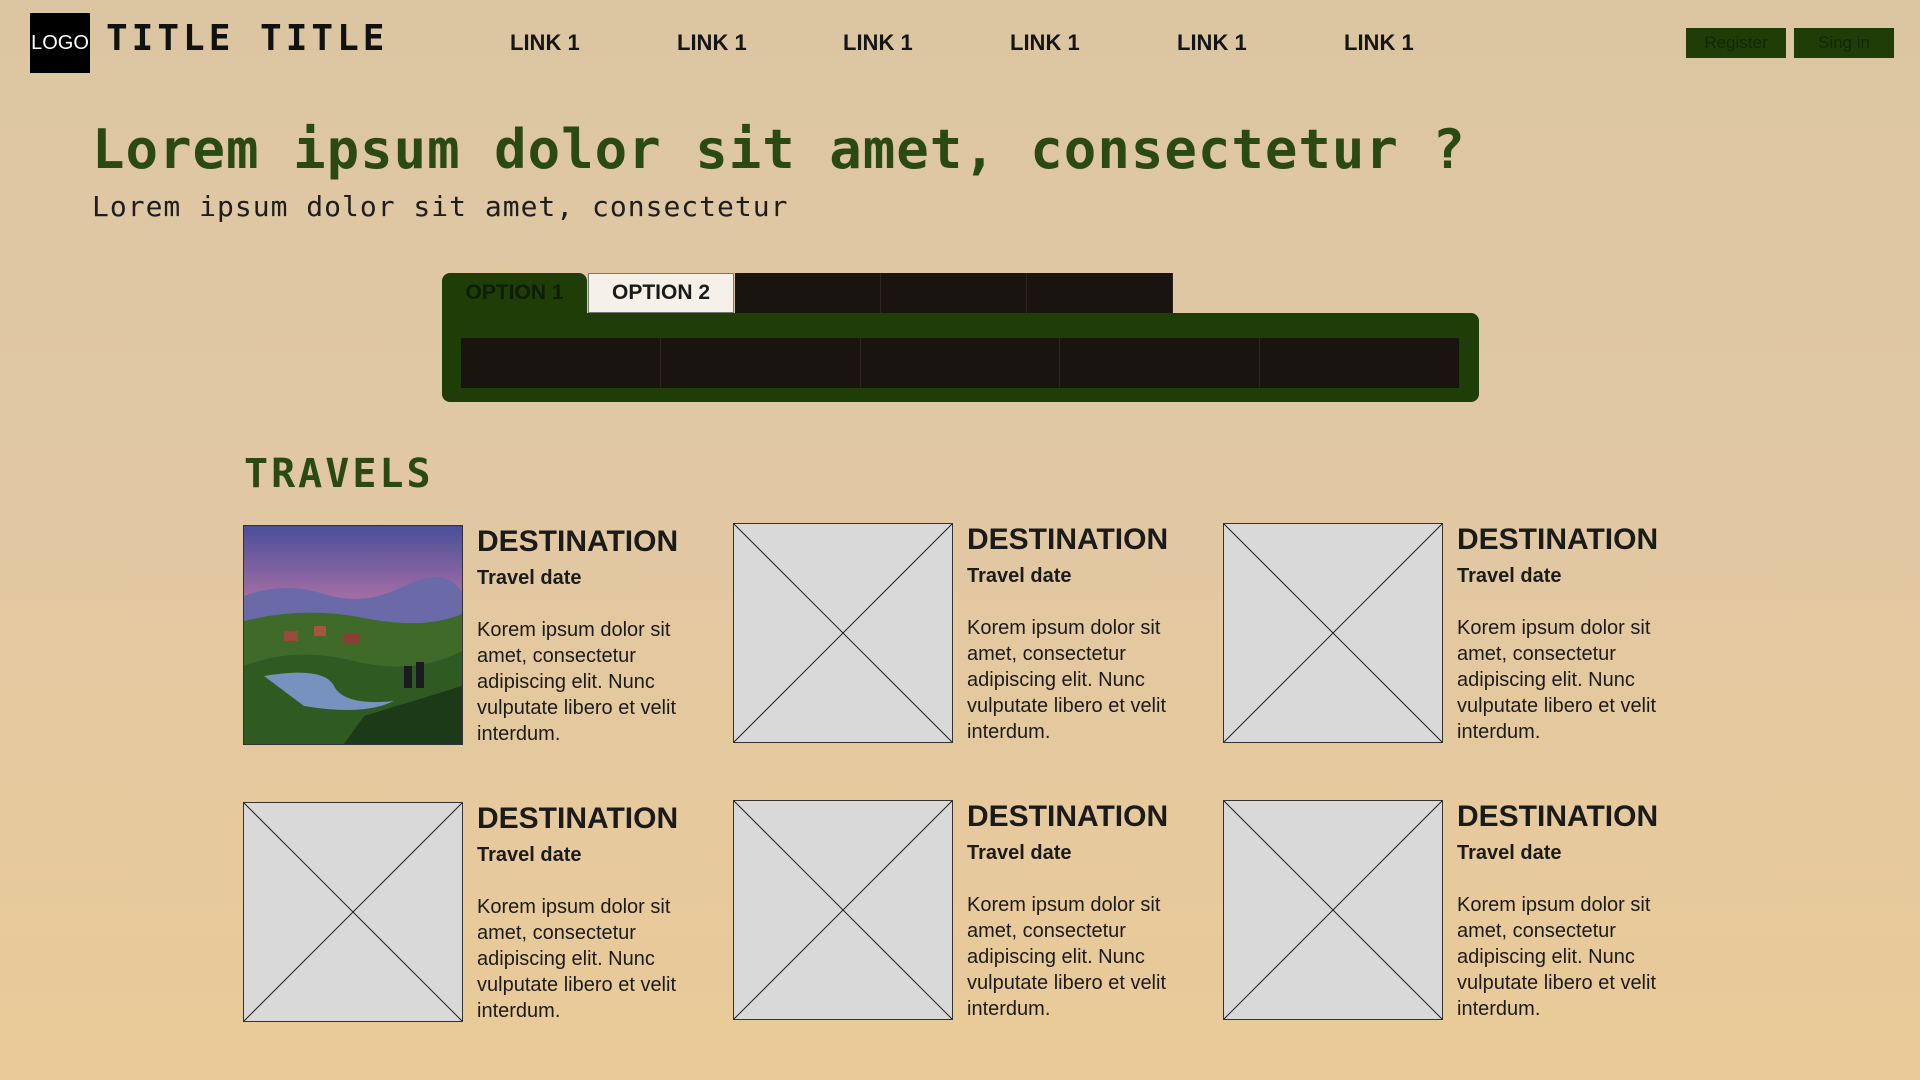 This screenshot has height=1080, width=1920. I want to click on register-button: Register, so click(1736, 43).